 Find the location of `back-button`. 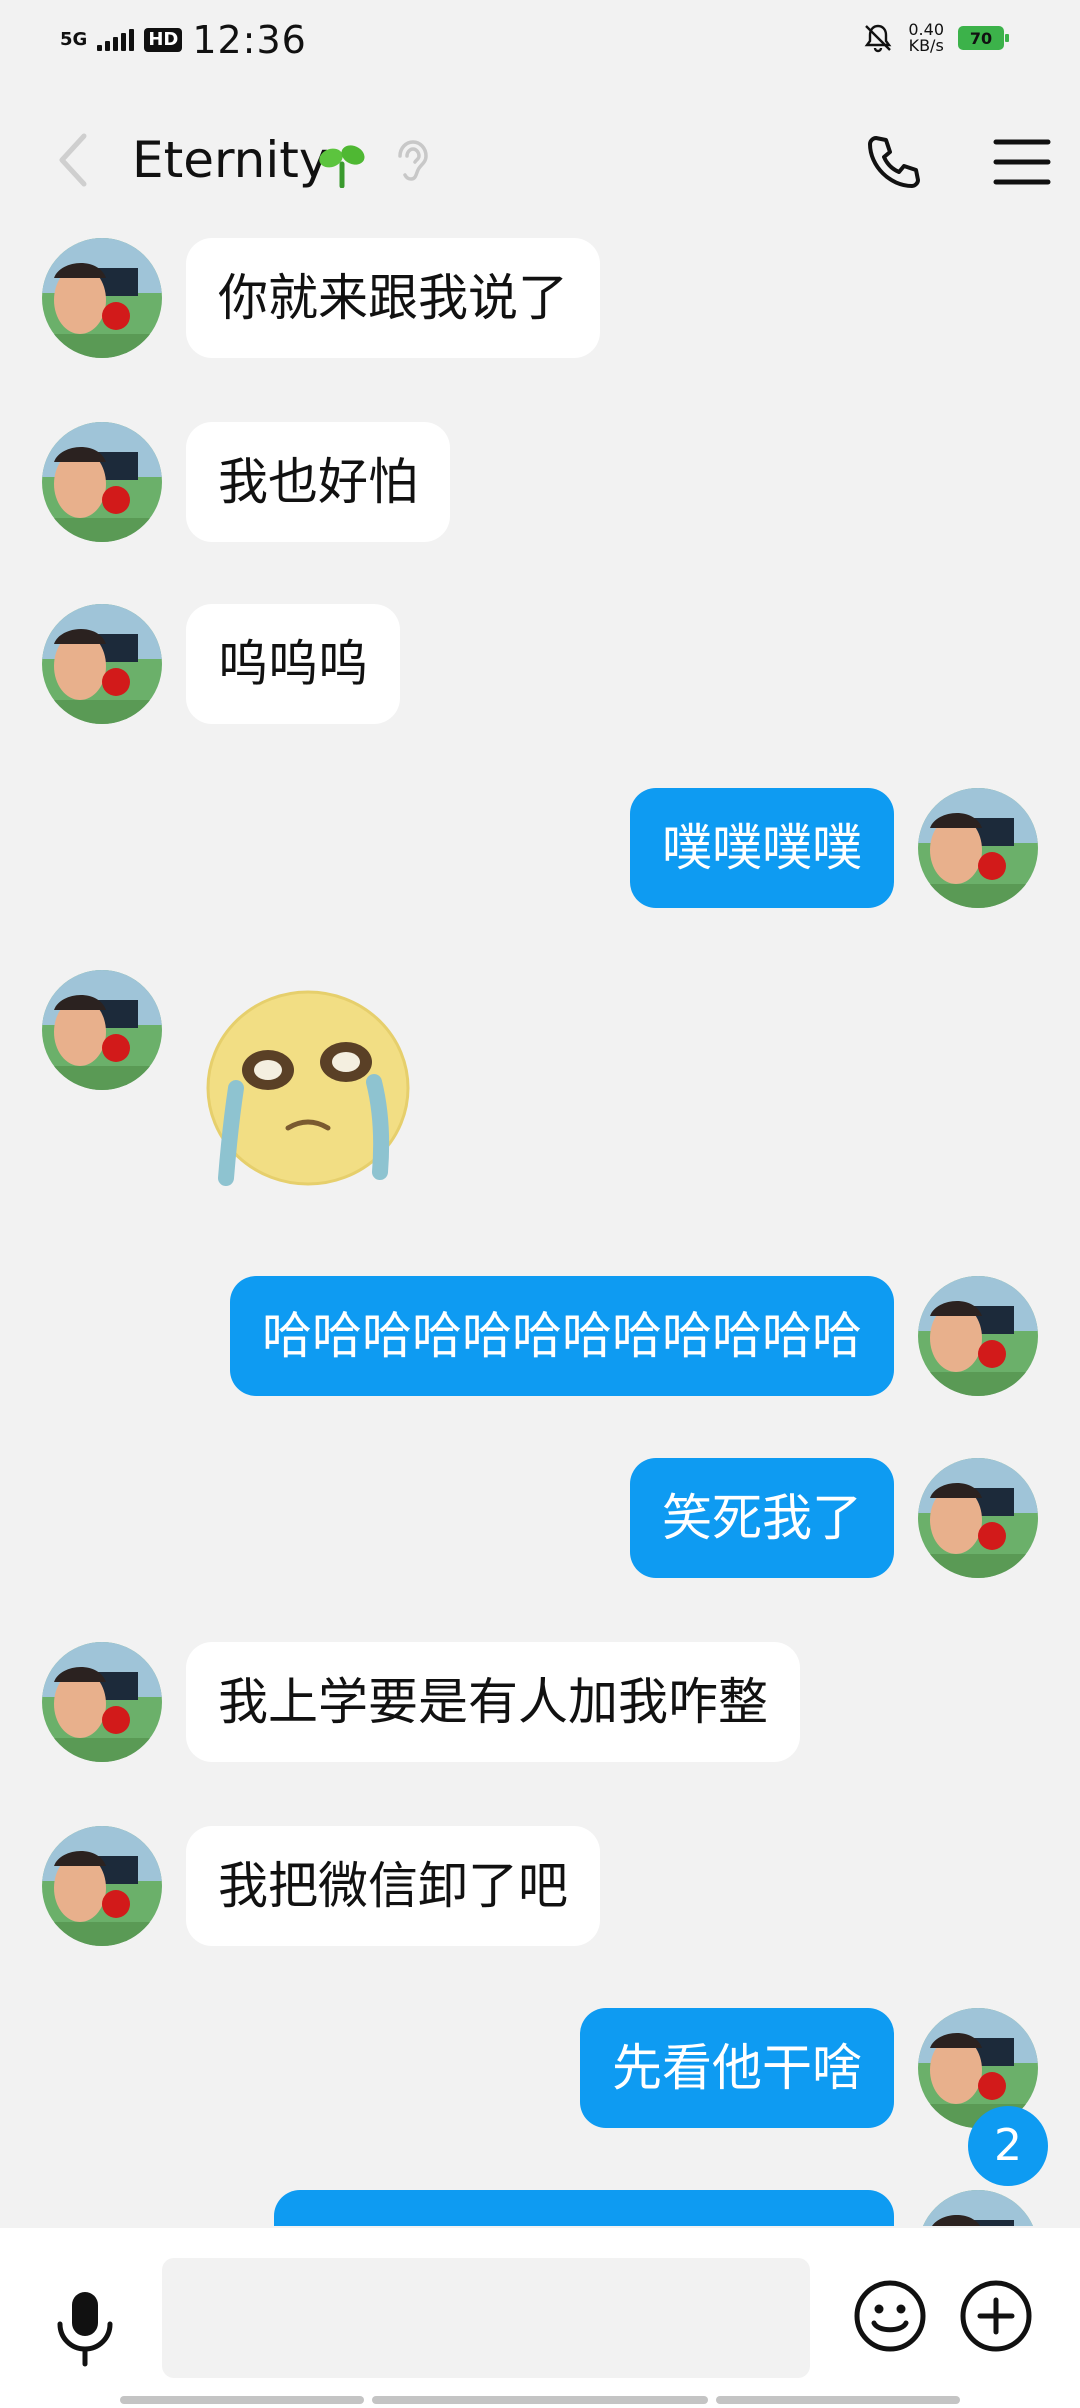

back-button is located at coordinates (74, 160).